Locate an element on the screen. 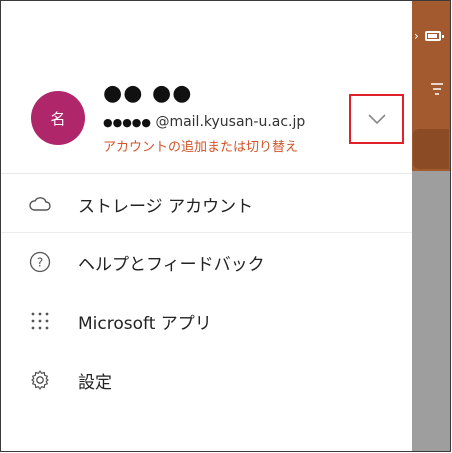 This screenshot has width=452, height=453. help-circle-icon: ? is located at coordinates (40, 262).